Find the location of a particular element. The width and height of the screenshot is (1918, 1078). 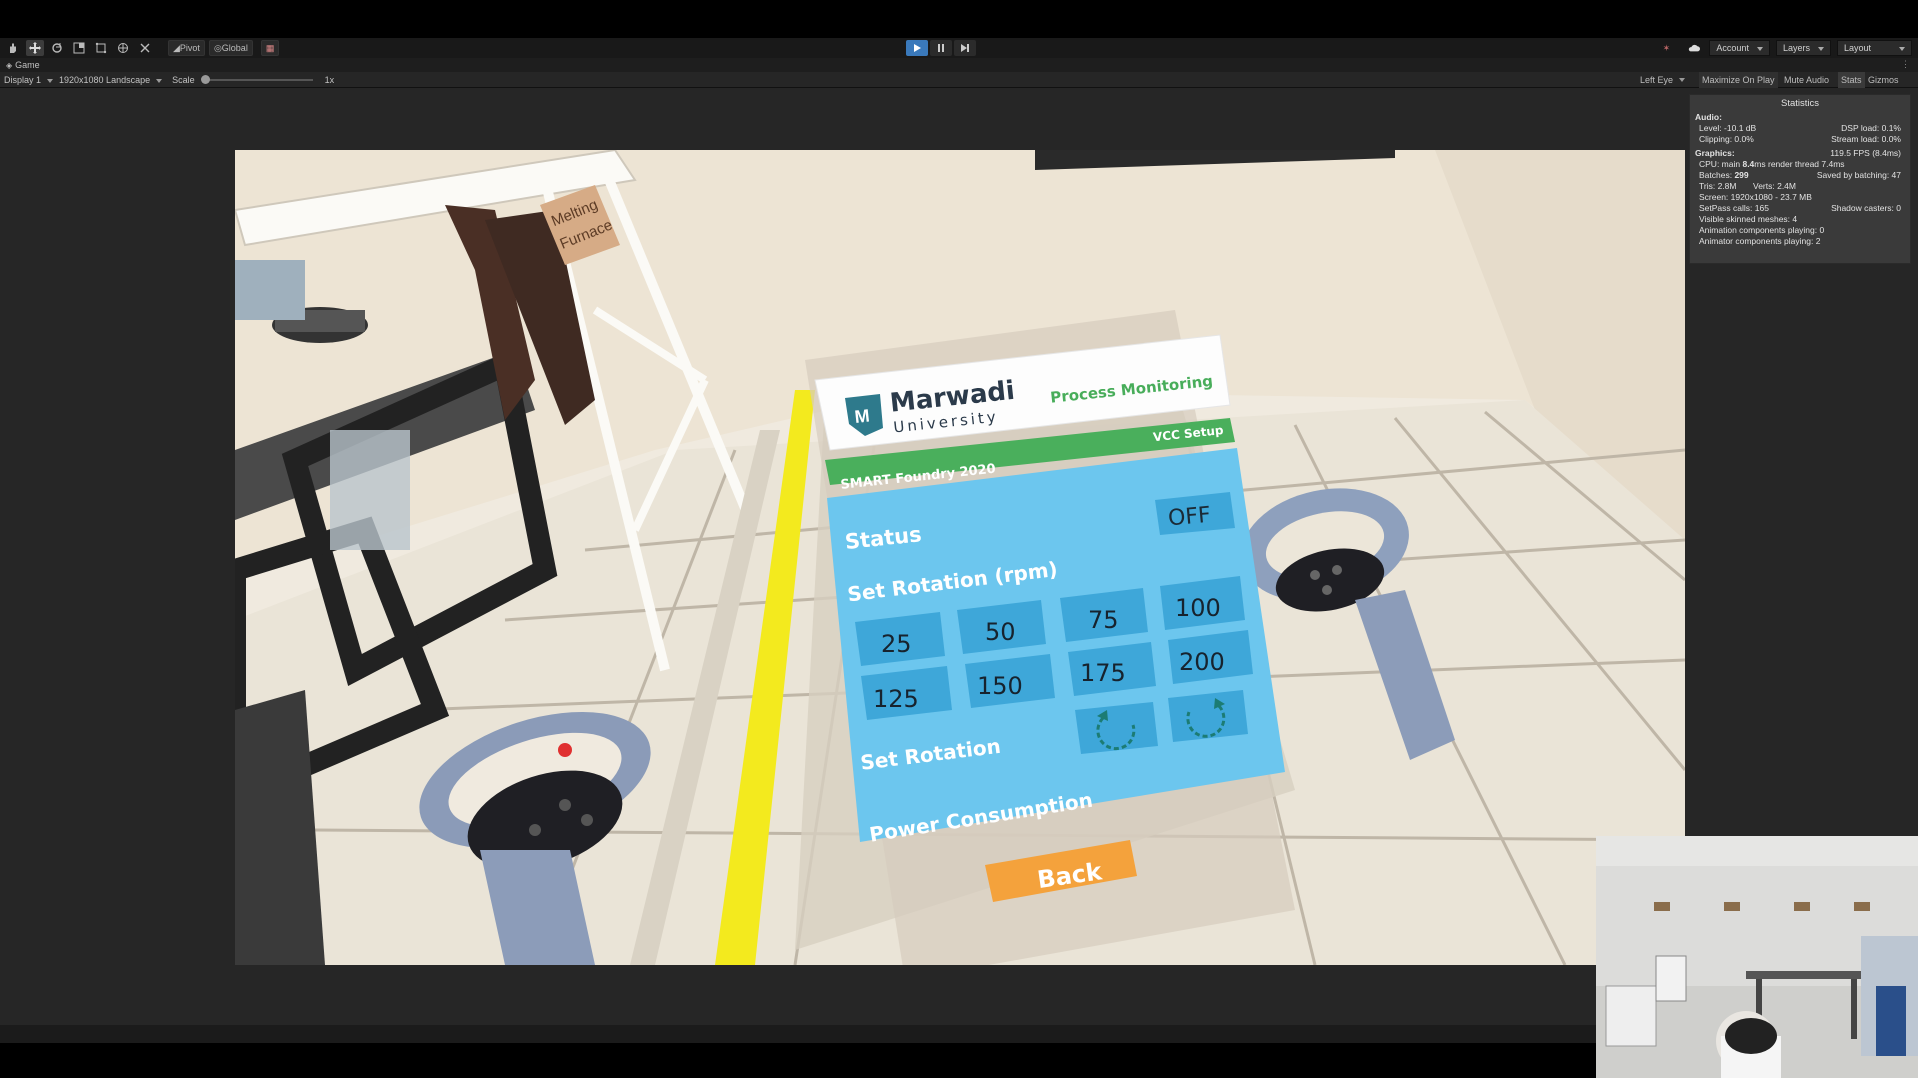

stat-saved: Saved by batching: 47 is located at coordinates (1858, 175).